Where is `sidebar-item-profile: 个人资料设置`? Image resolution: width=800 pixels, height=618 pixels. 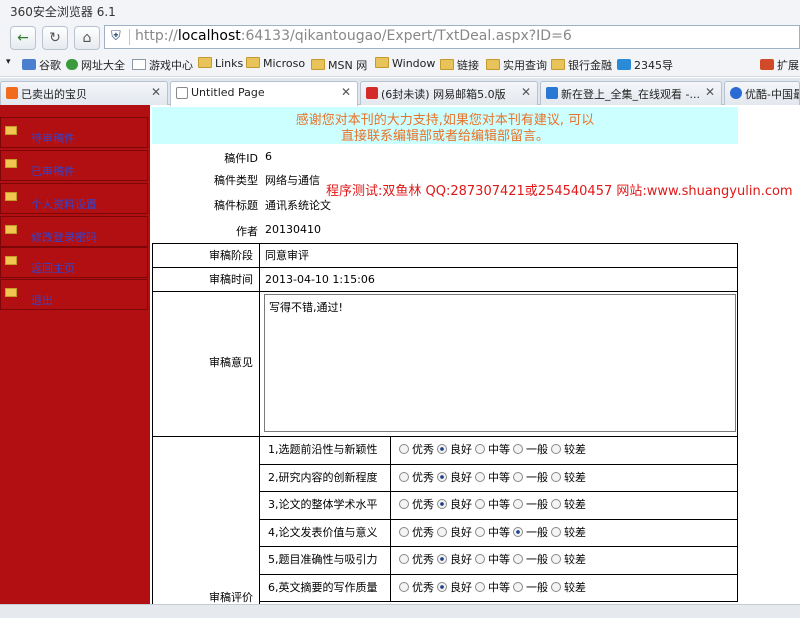 sidebar-item-profile: 个人资料设置 is located at coordinates (74, 198).